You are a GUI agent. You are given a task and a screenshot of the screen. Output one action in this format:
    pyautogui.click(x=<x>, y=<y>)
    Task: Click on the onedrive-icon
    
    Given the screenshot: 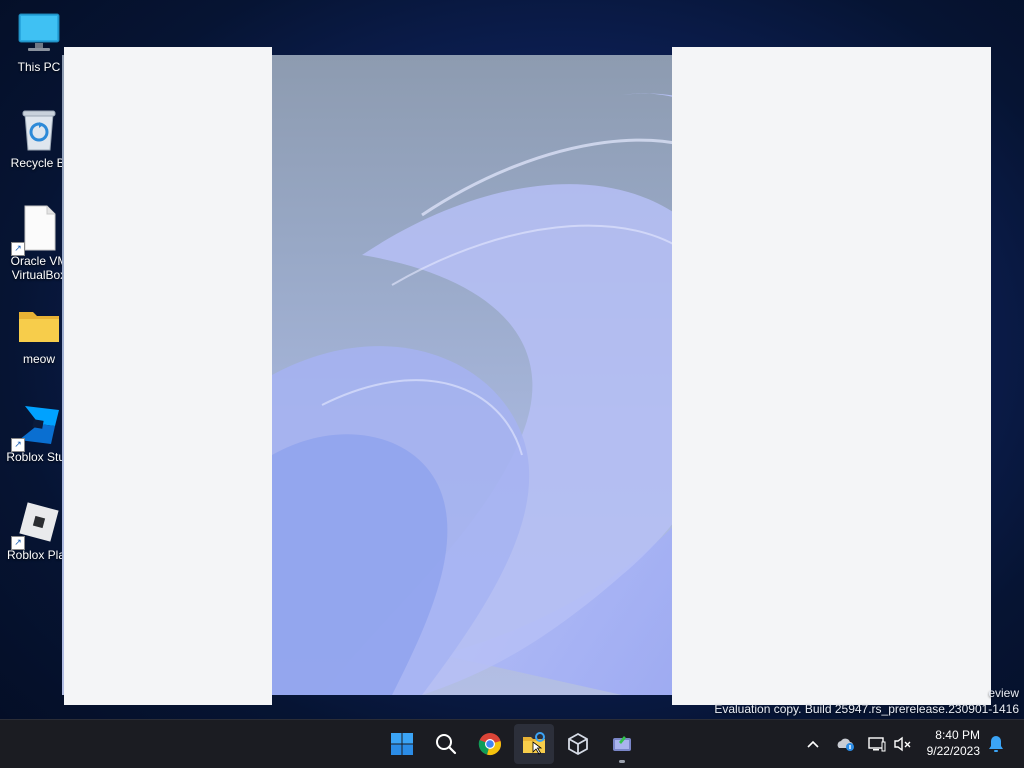 What is the action you would take?
    pyautogui.click(x=845, y=744)
    